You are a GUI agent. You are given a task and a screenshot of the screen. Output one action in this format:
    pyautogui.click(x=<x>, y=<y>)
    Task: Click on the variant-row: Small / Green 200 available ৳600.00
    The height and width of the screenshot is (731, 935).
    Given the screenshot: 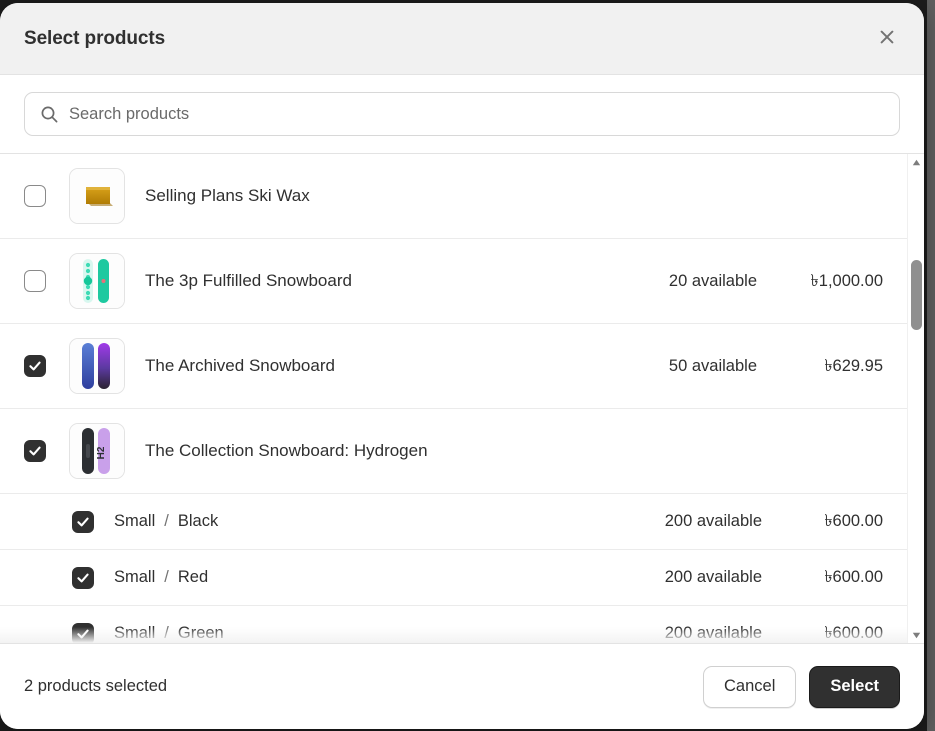 What is the action you would take?
    pyautogui.click(x=453, y=624)
    